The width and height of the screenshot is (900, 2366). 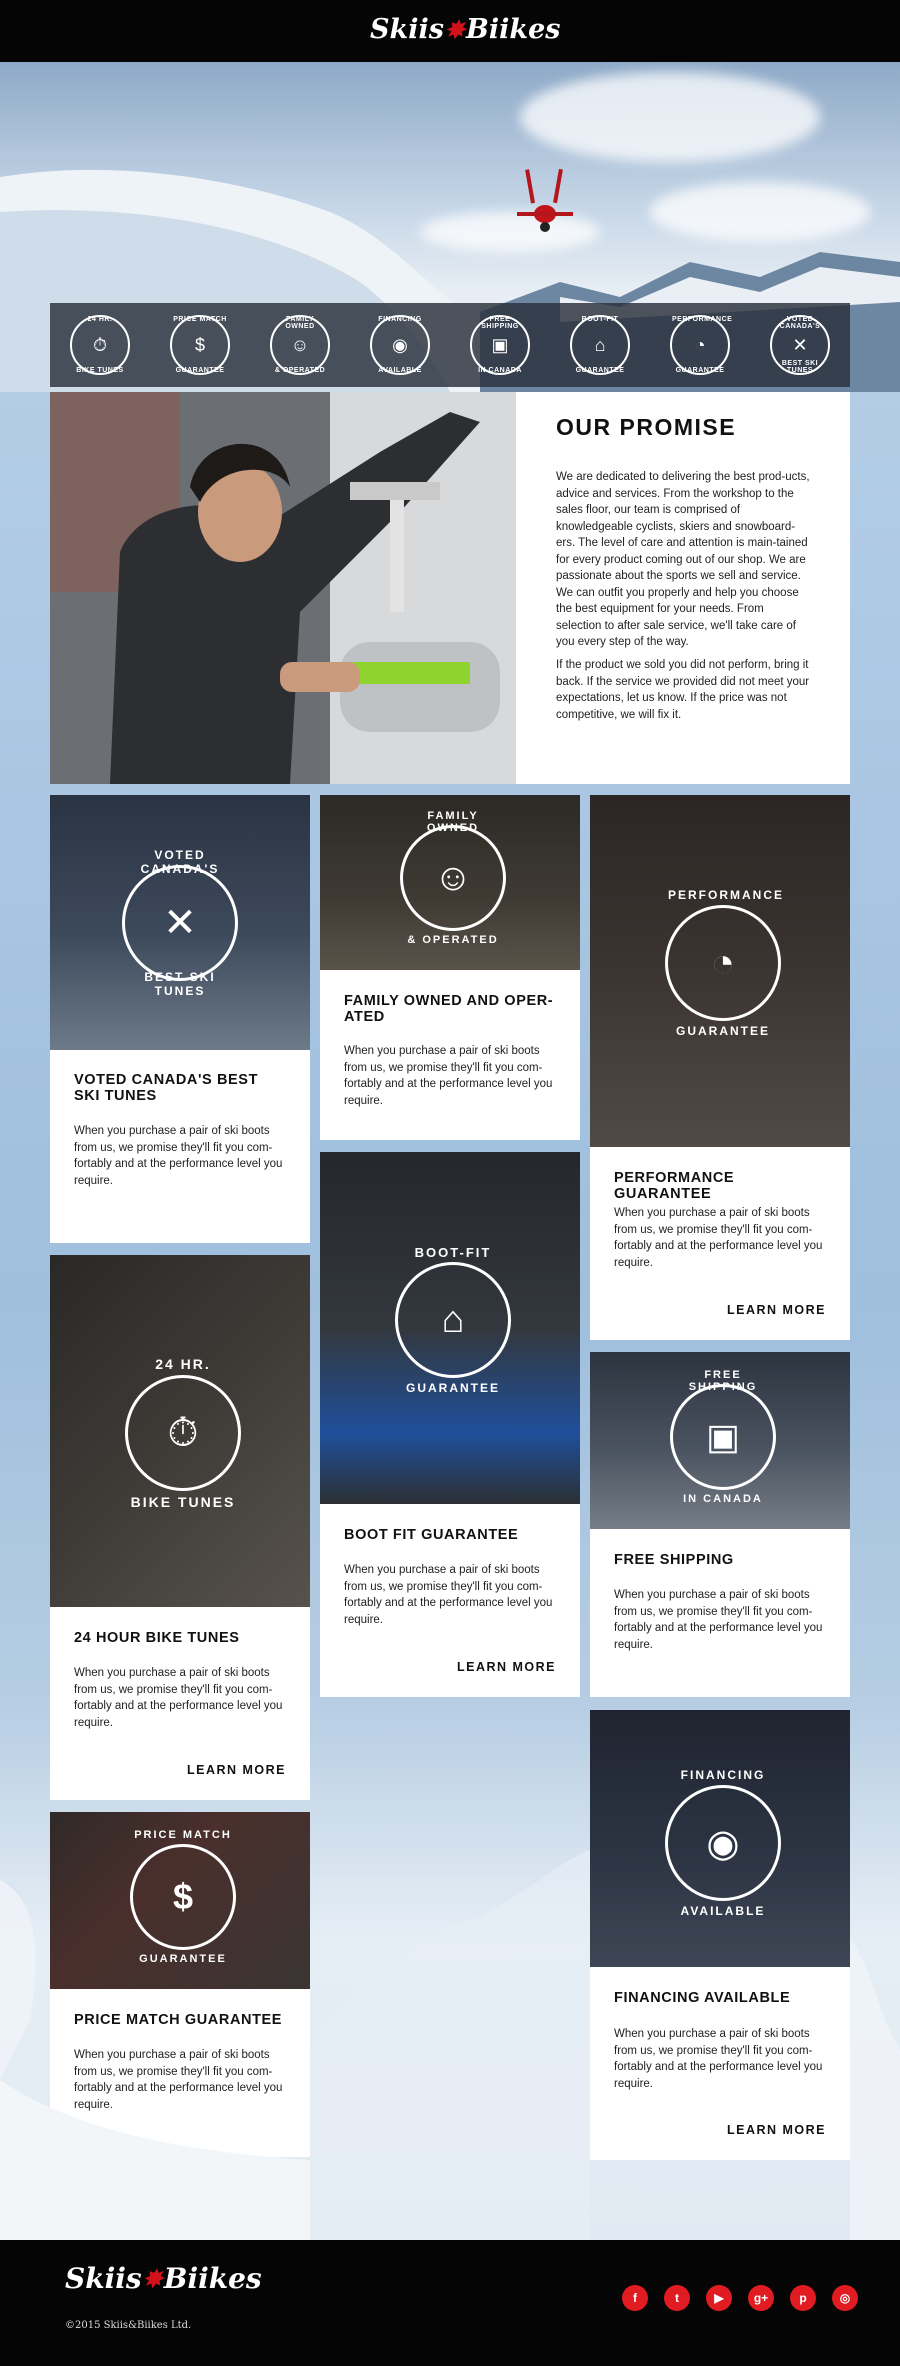 I want to click on financing-emblem: FINANCING ◉ AVAILABLE, so click(x=723, y=1843).